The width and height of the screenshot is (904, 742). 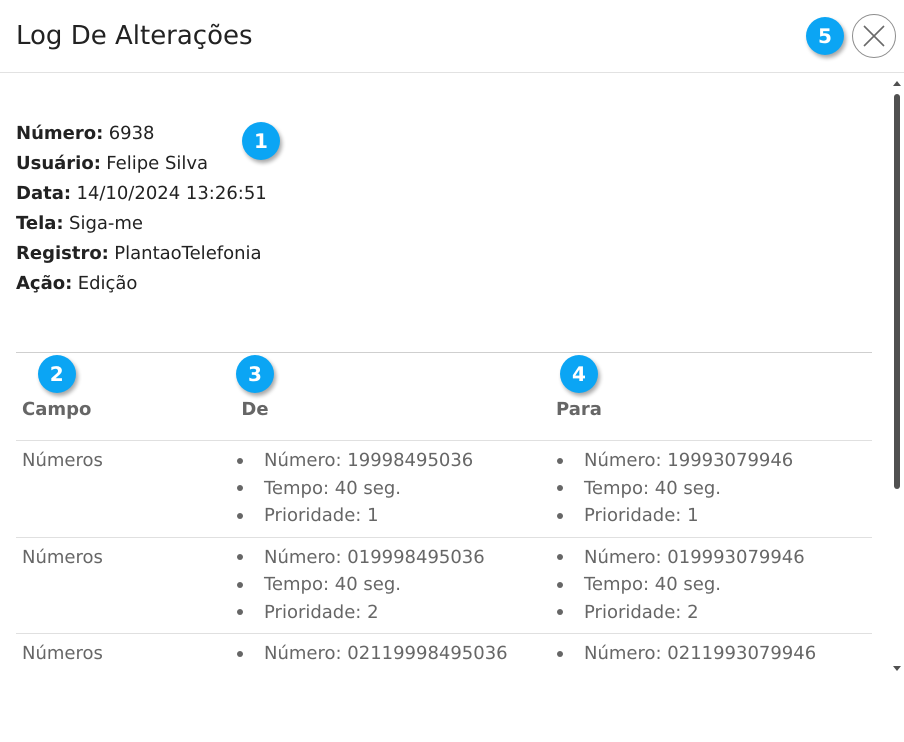 What do you see at coordinates (700, 654) in the screenshot?
I see `change-item: Número: 0211993079946` at bounding box center [700, 654].